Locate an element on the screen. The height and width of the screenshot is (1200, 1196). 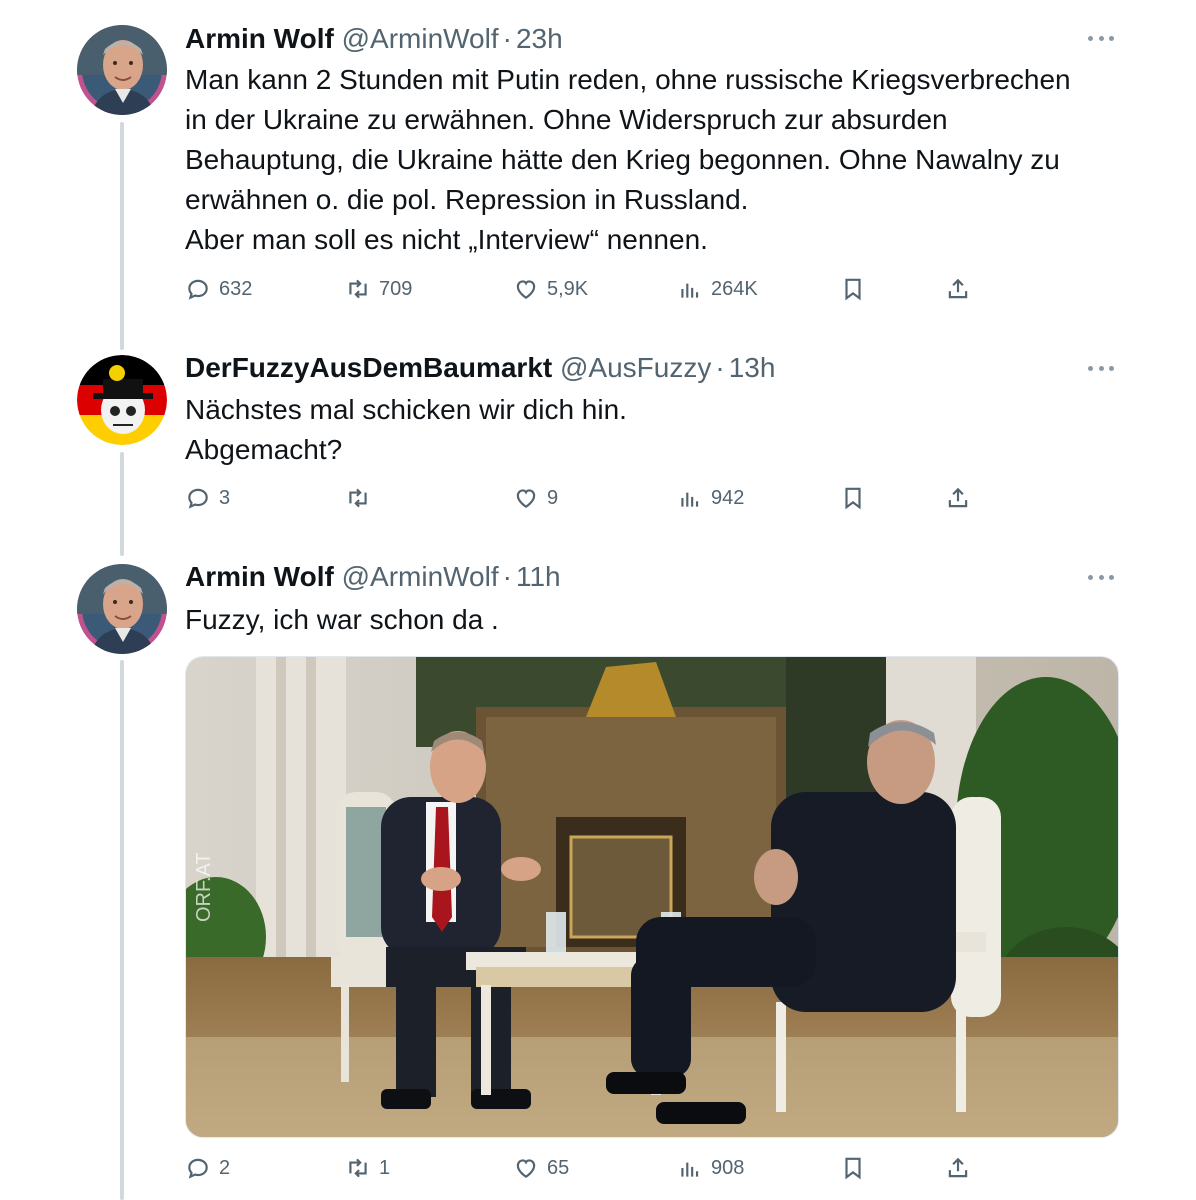
reply-count: 2 is located at coordinates (225, 1167).